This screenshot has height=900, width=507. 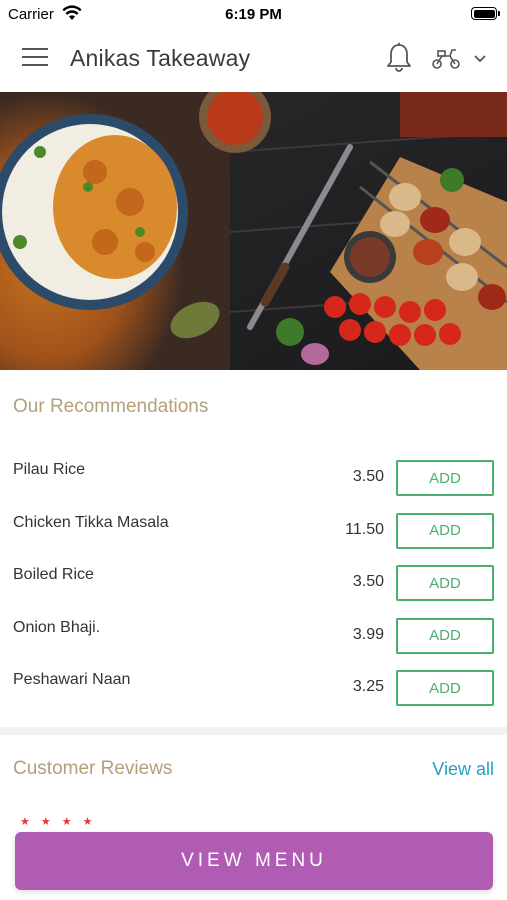 What do you see at coordinates (35, 58) in the screenshot?
I see `hamburger-menu-icon` at bounding box center [35, 58].